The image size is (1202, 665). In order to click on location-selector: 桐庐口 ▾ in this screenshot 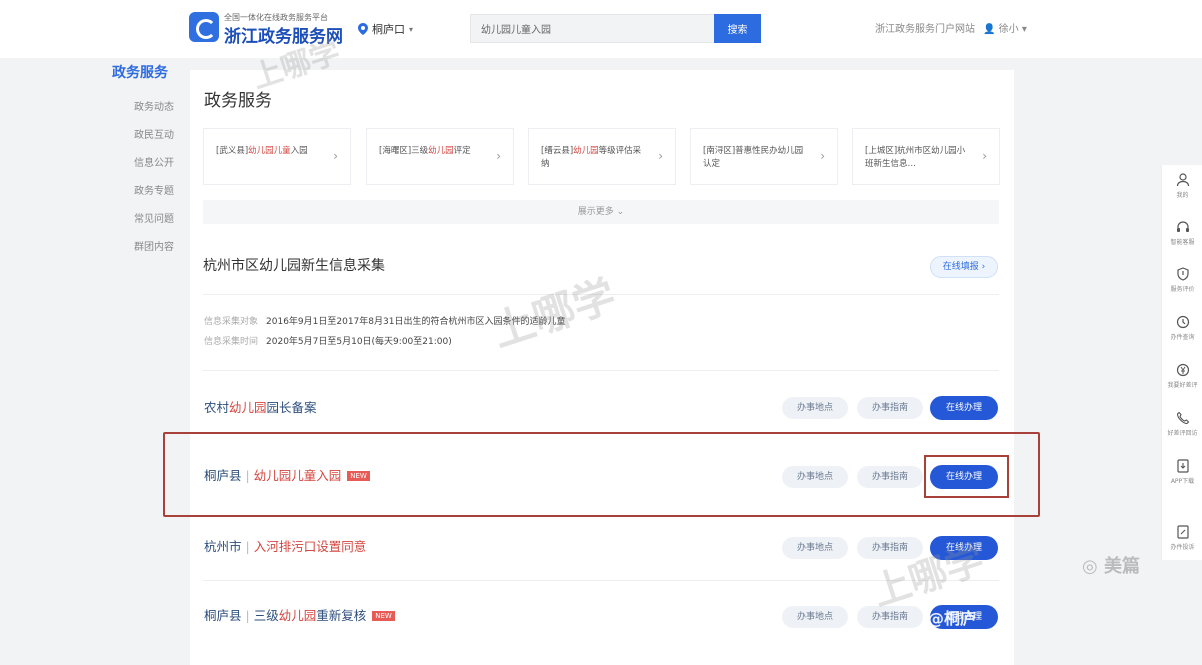, I will do `click(385, 29)`.